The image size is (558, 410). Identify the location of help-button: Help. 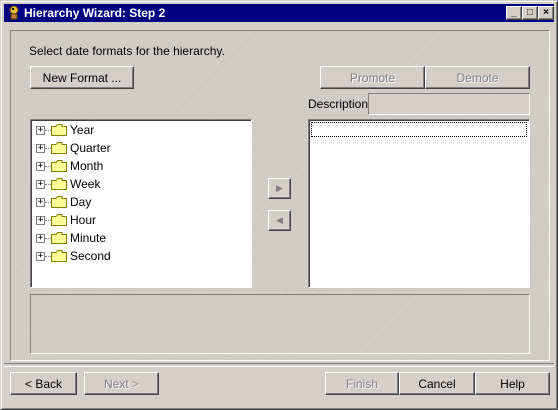
(512, 383).